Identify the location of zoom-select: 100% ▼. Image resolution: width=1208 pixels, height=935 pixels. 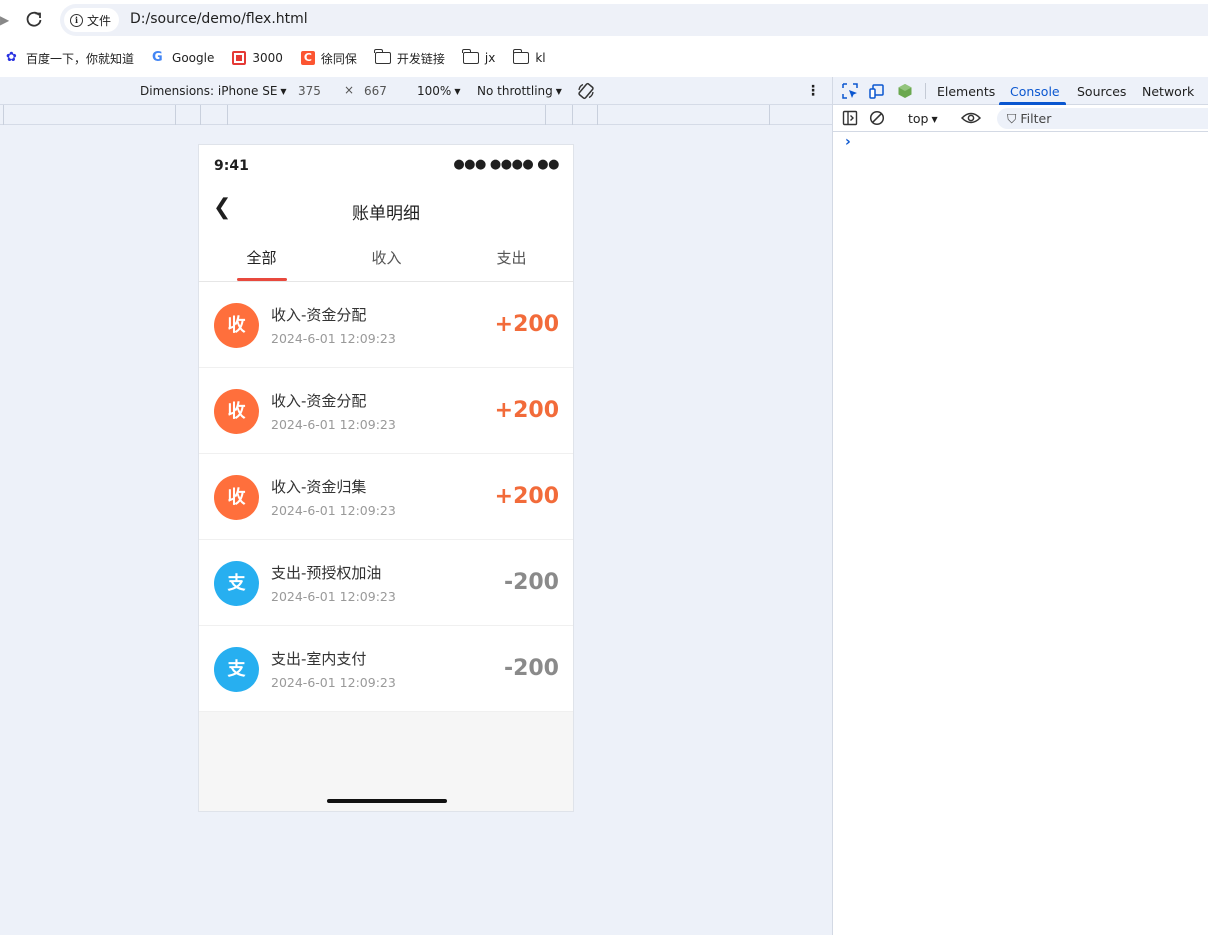
(438, 91).